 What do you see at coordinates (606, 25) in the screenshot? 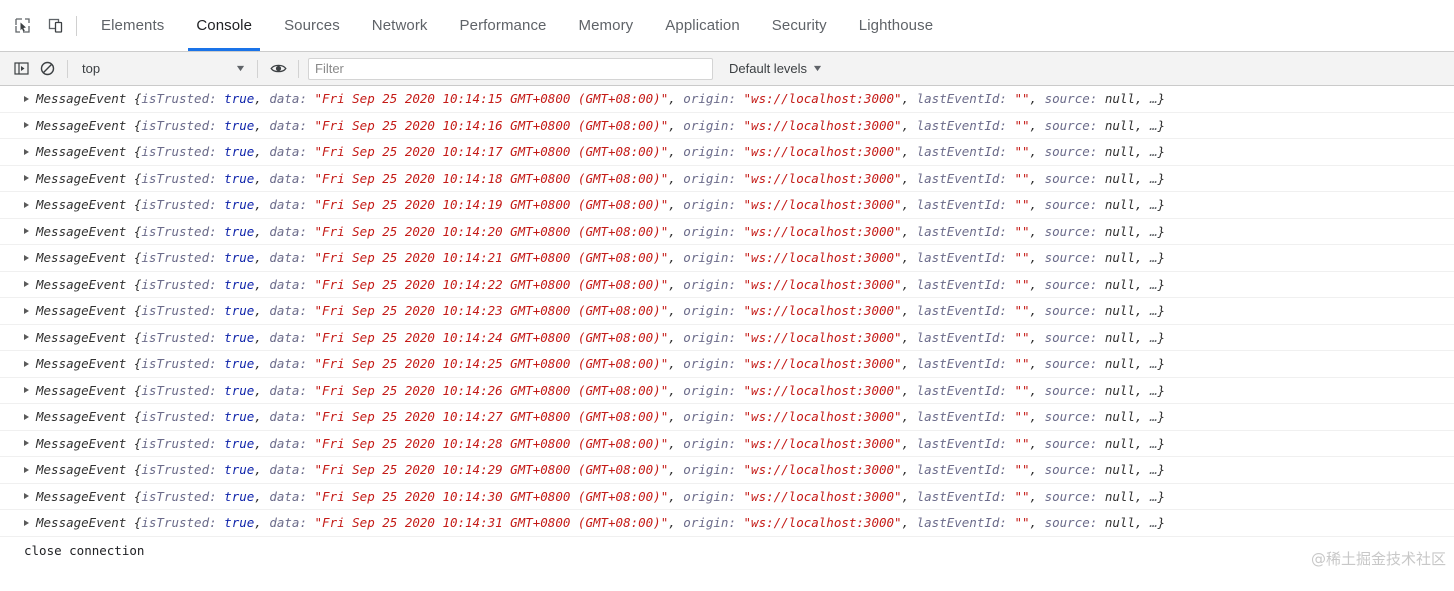
I see `tab-memory: Memory` at bounding box center [606, 25].